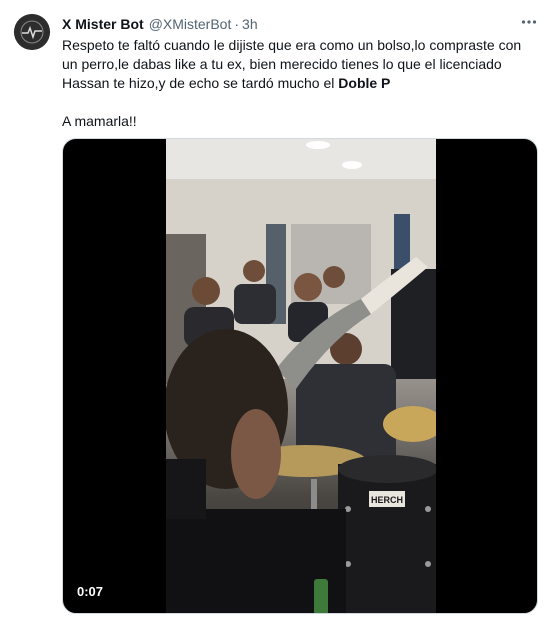 This screenshot has width=553, height=620. I want to click on avatar-logo-icon, so click(32, 32).